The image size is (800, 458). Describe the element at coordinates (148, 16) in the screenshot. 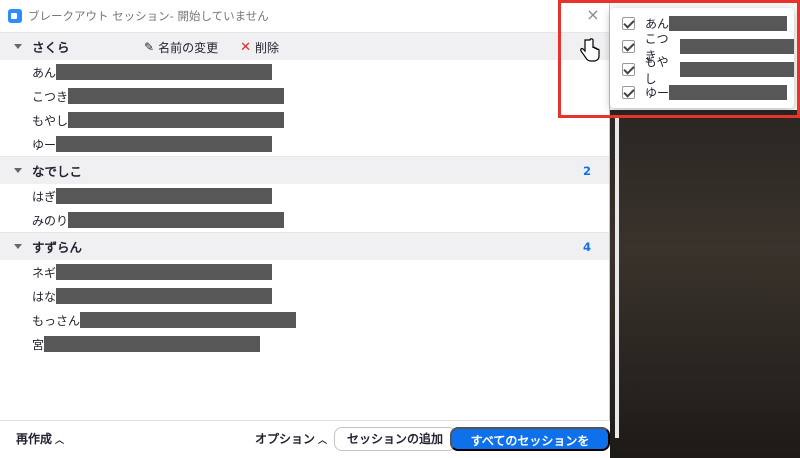

I see `window-title: ブレークアウト セッション- 開始していません` at that location.